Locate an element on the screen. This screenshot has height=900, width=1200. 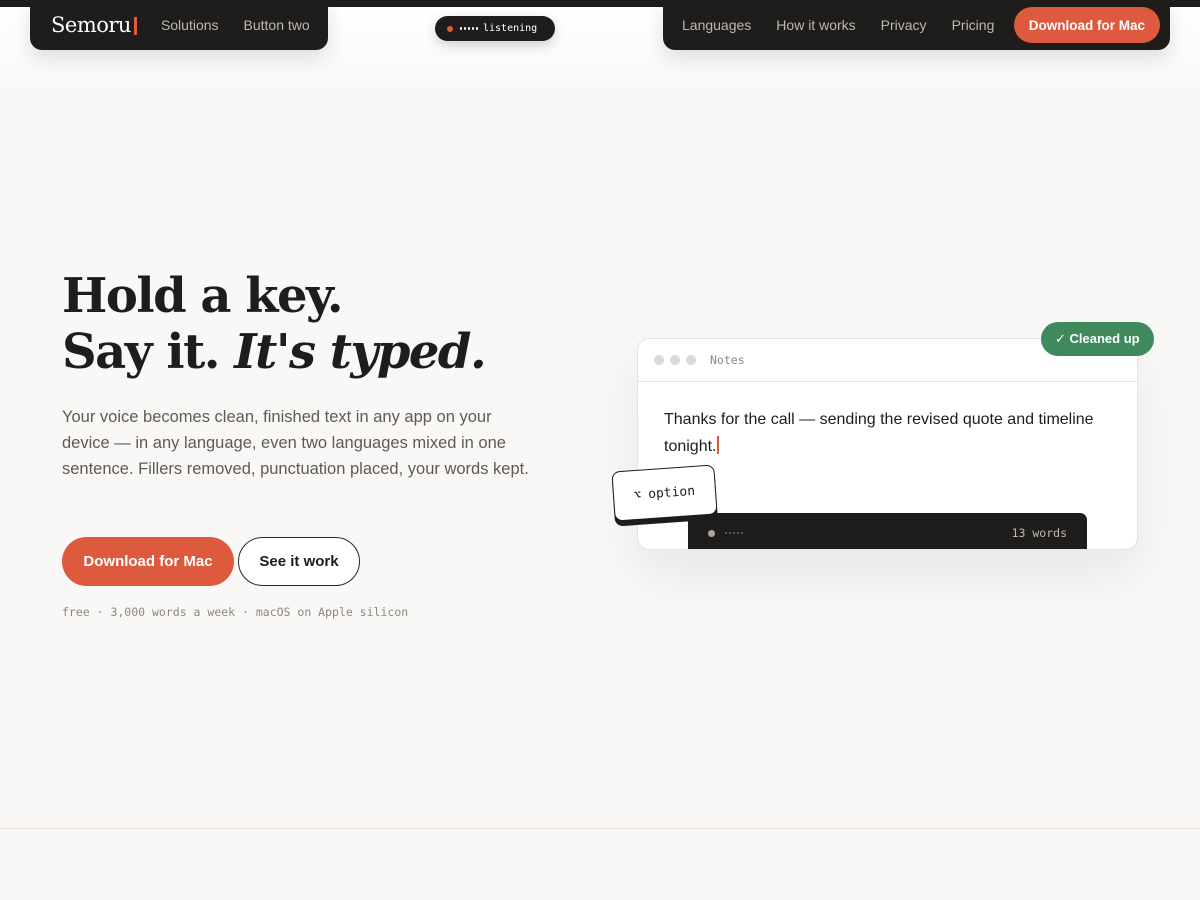
listening-indicator: listening is located at coordinates (495, 28).